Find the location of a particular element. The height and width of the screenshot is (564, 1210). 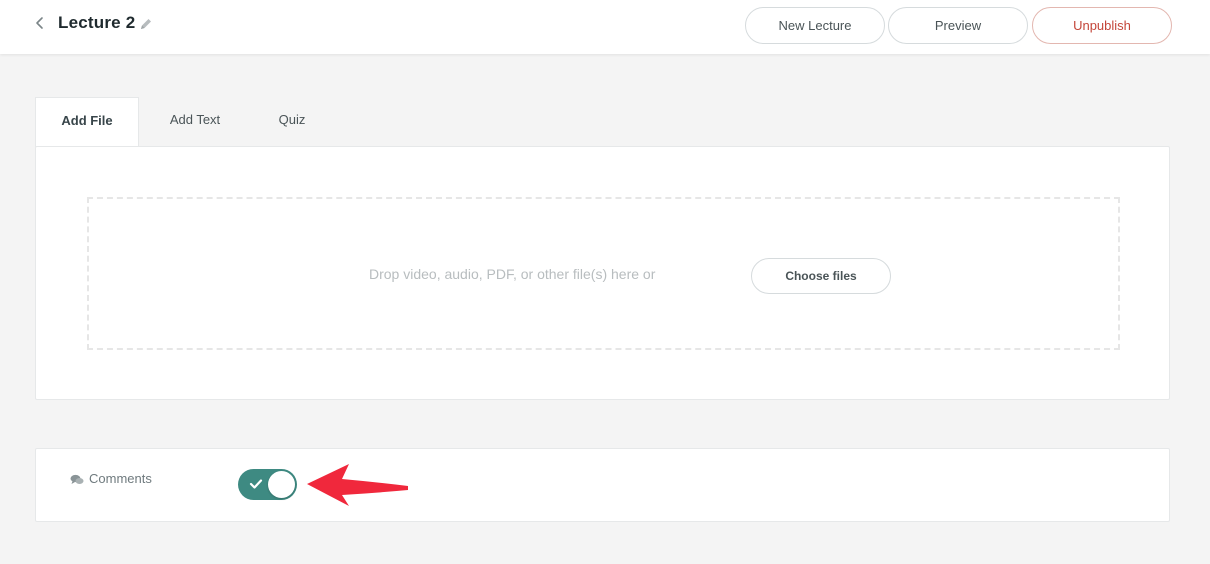

tab-add-text: Add Text is located at coordinates (195, 122).